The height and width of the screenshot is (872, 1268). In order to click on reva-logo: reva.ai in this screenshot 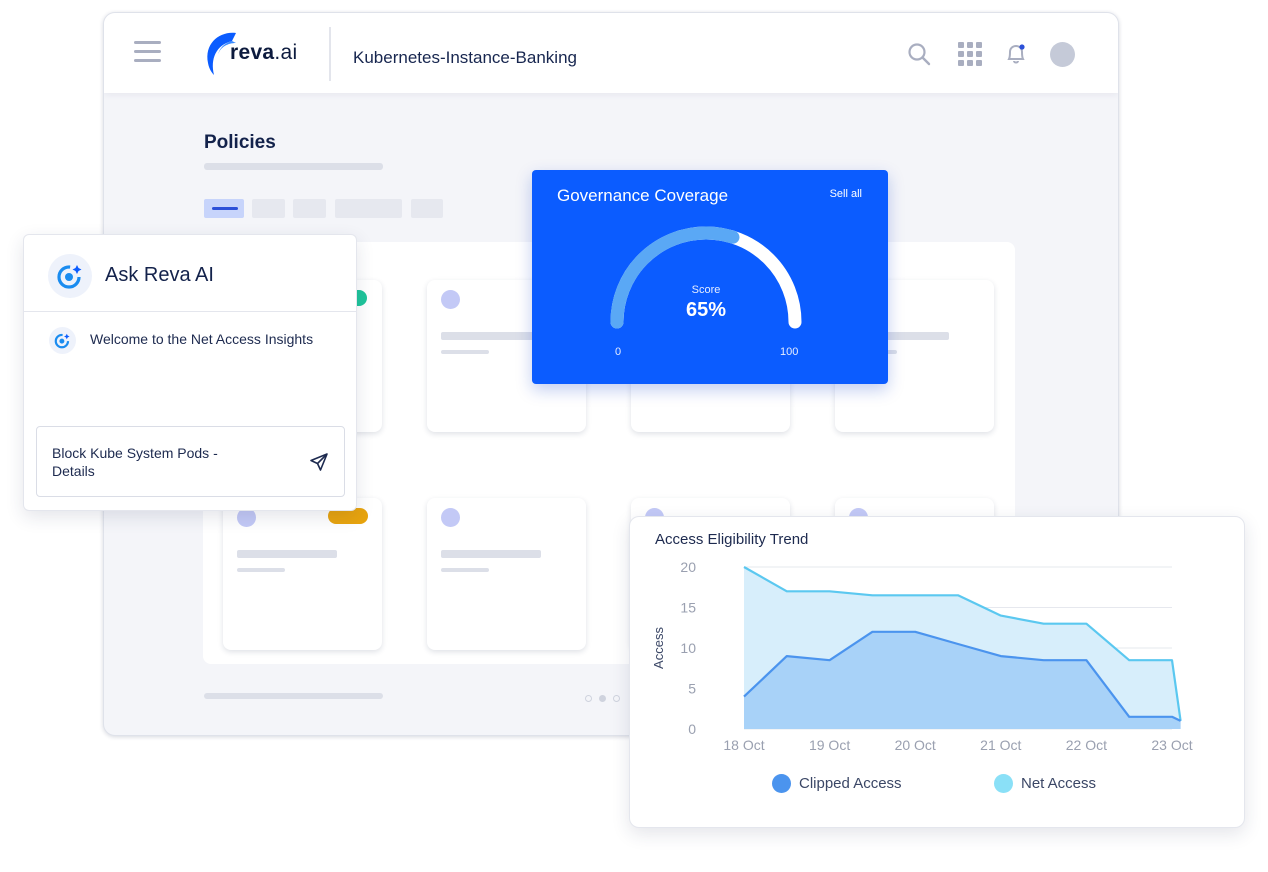, I will do `click(257, 54)`.